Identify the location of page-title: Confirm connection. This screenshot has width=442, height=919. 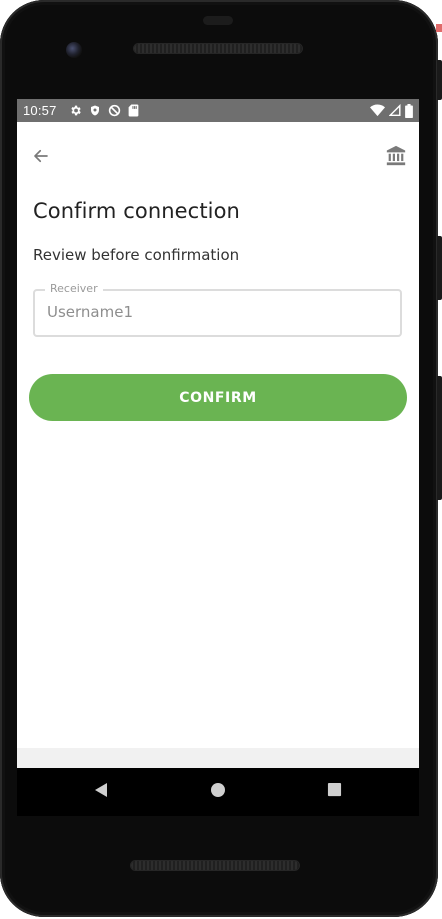
(136, 211).